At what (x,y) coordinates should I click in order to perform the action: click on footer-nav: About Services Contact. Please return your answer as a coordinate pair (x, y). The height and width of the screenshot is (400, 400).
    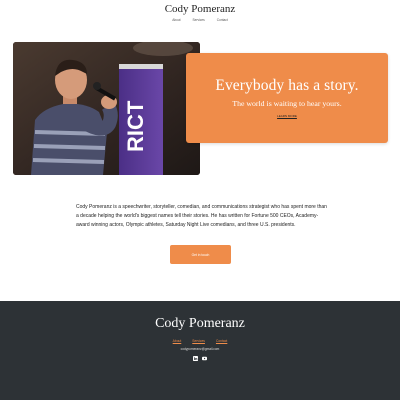
    Looking at the image, I should click on (200, 341).